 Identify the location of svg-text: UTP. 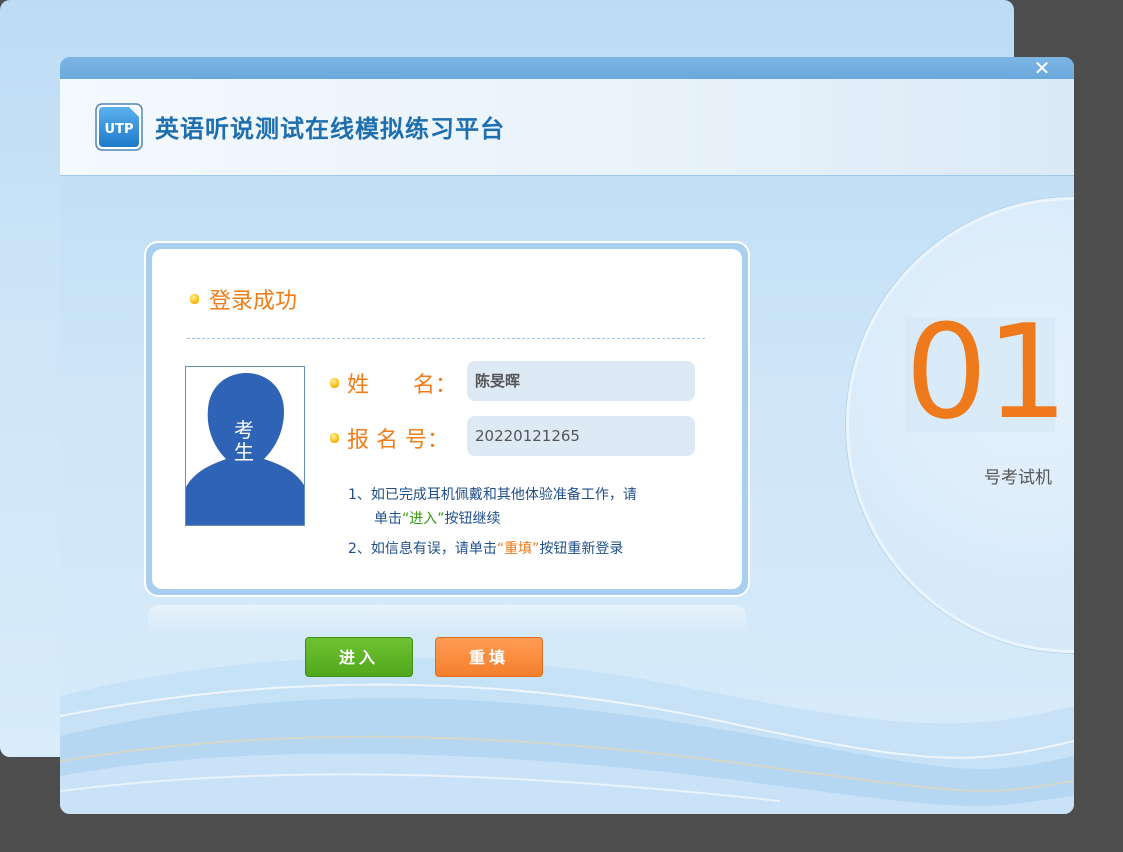
(119, 129).